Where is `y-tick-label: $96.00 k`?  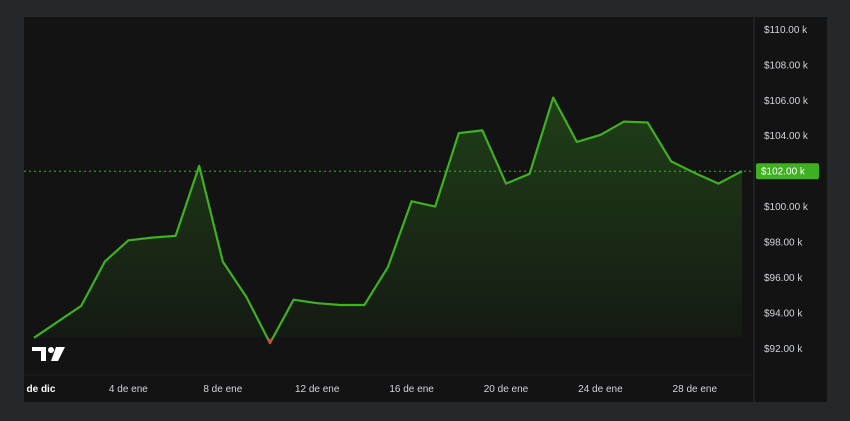 y-tick-label: $96.00 k is located at coordinates (783, 278).